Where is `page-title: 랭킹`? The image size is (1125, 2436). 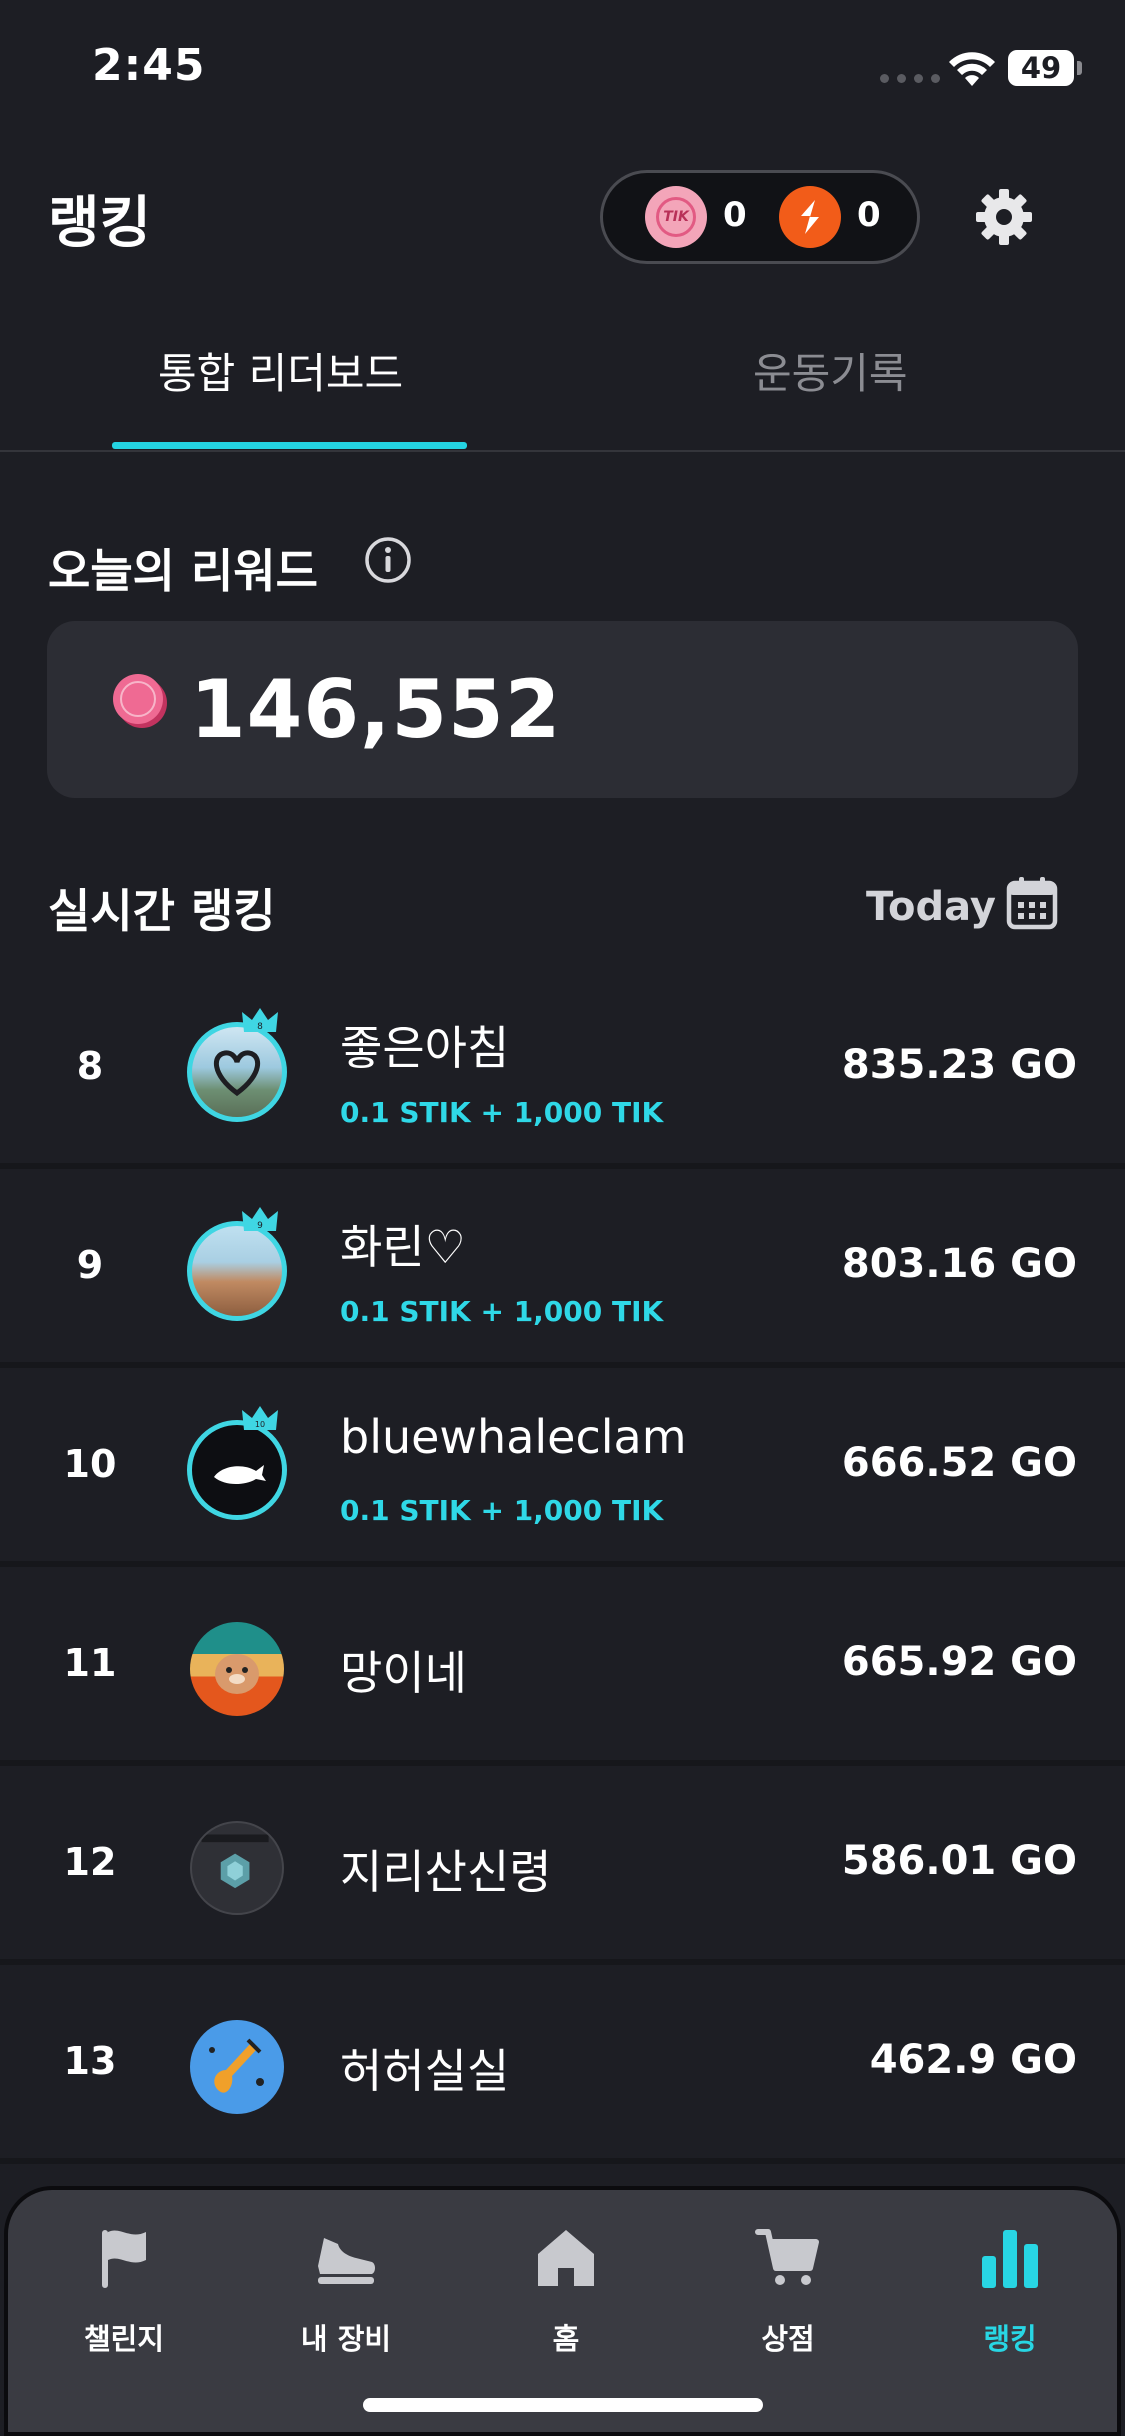 page-title: 랭킹 is located at coordinates (100, 223).